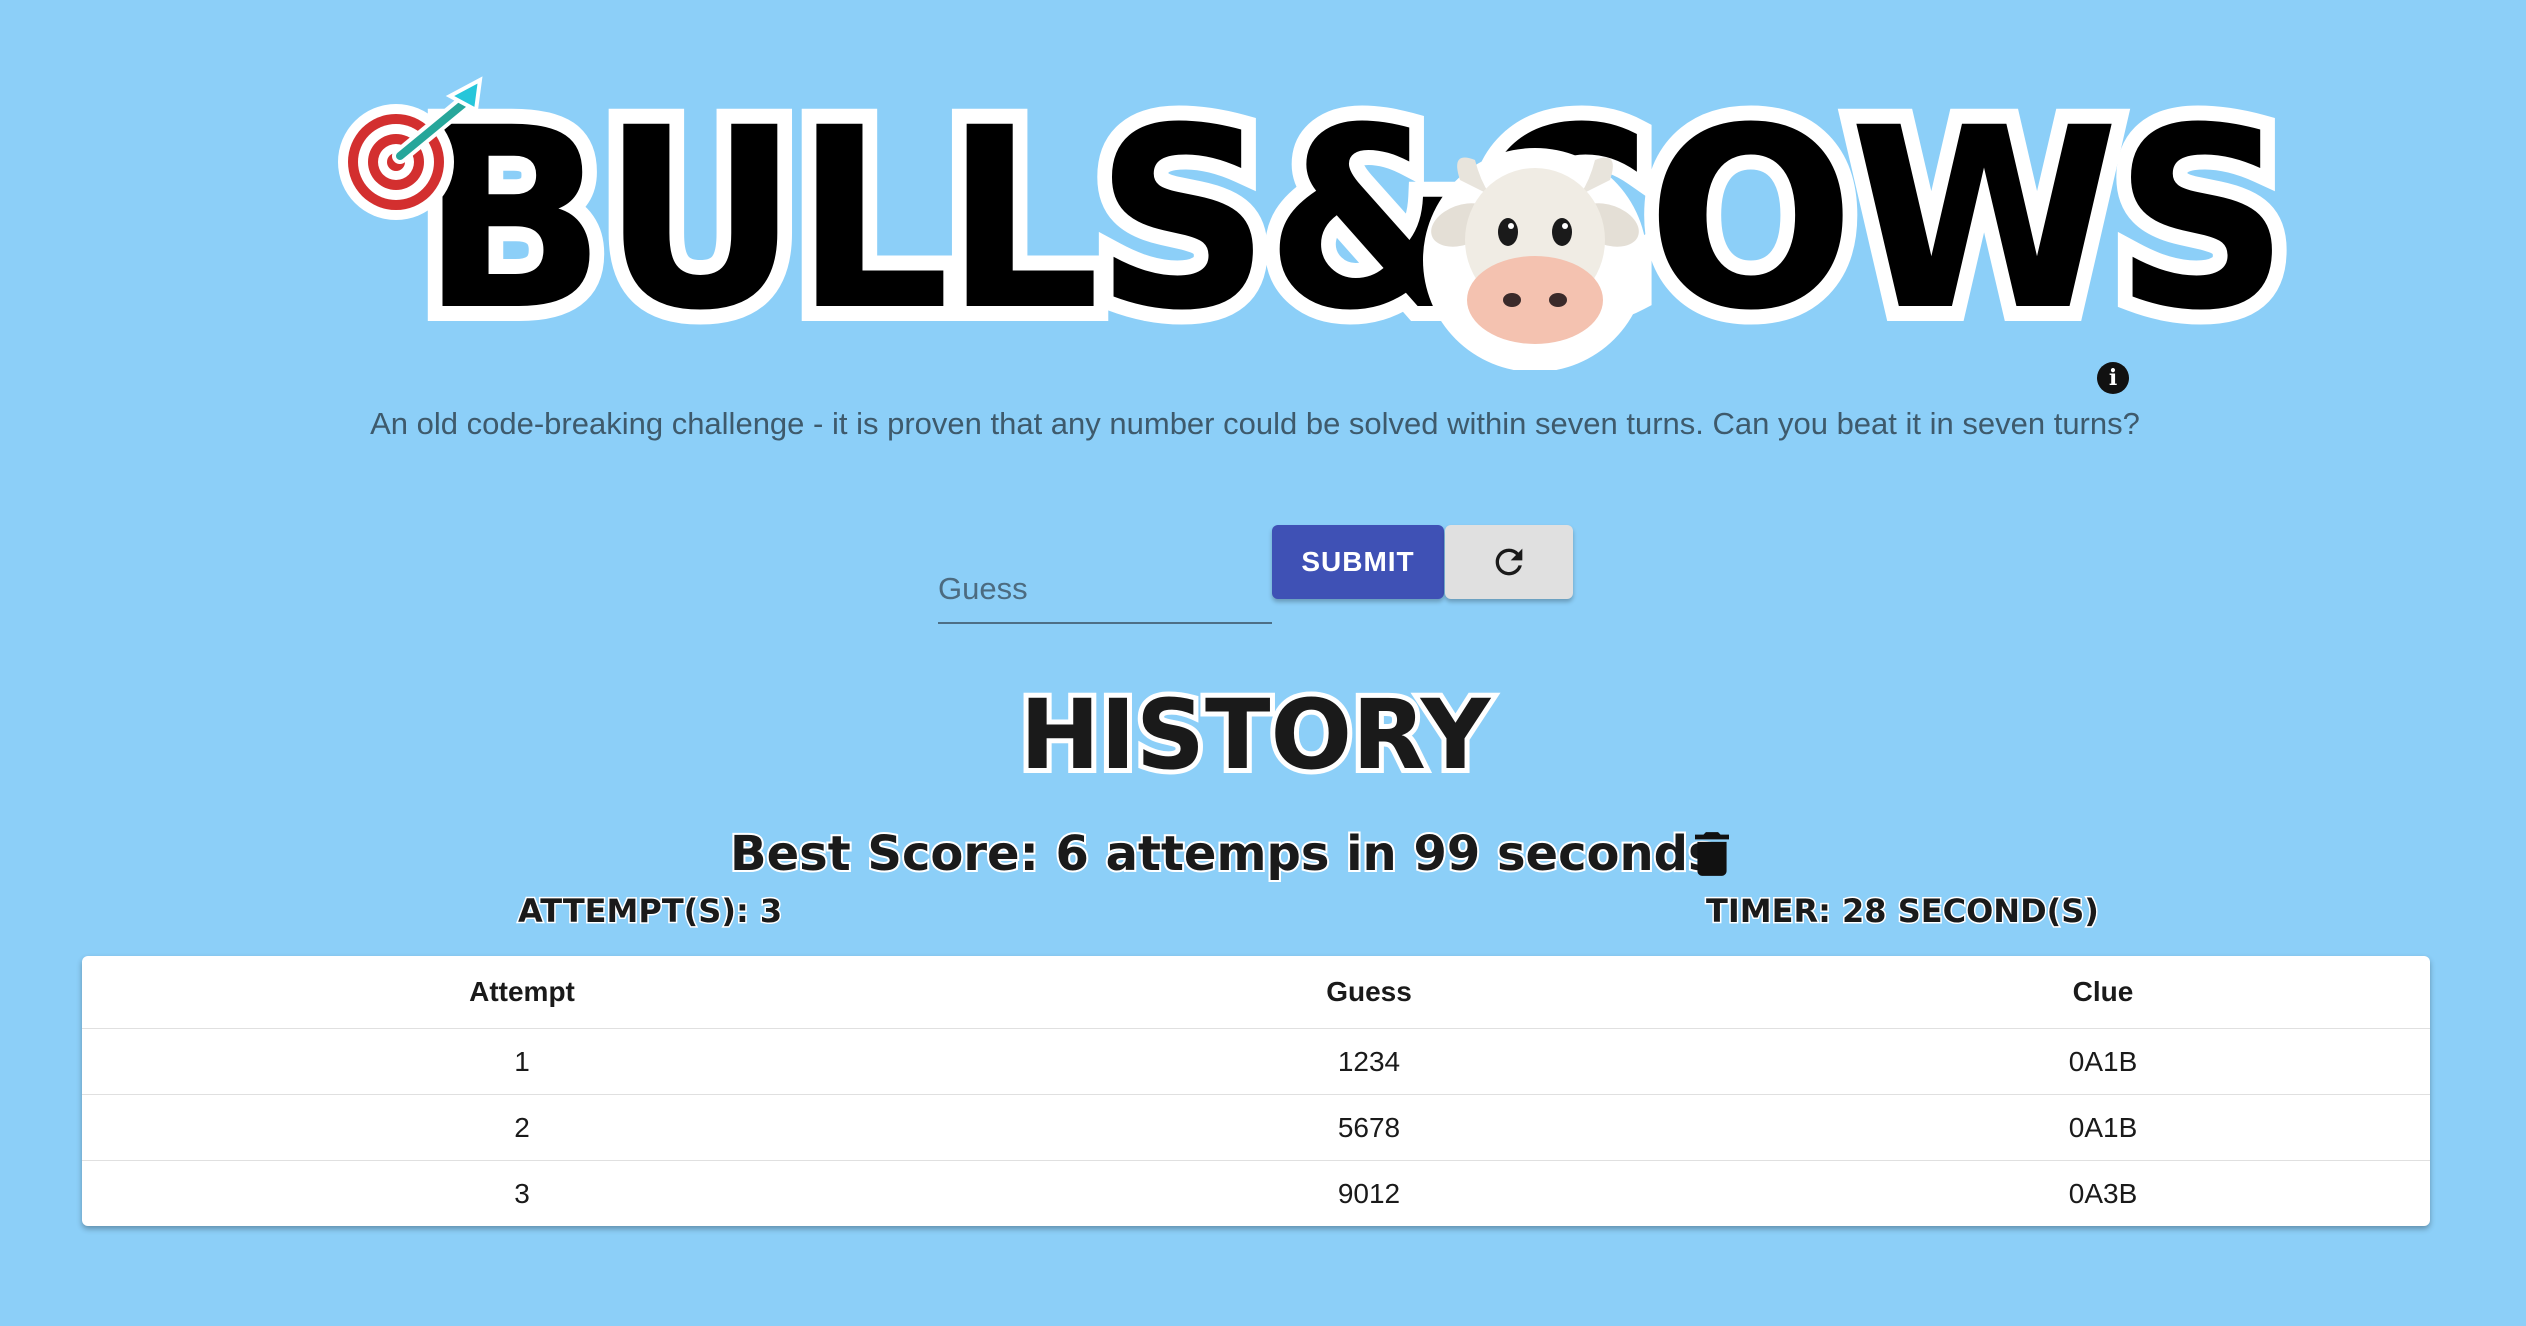 The width and height of the screenshot is (2526, 1326). Describe the element at coordinates (1369, 1061) in the screenshot. I see `guess-cell: 1234` at that location.